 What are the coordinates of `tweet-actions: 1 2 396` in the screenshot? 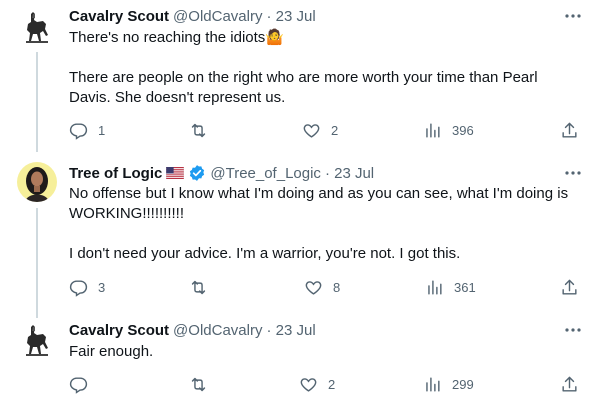 It's located at (326, 130).